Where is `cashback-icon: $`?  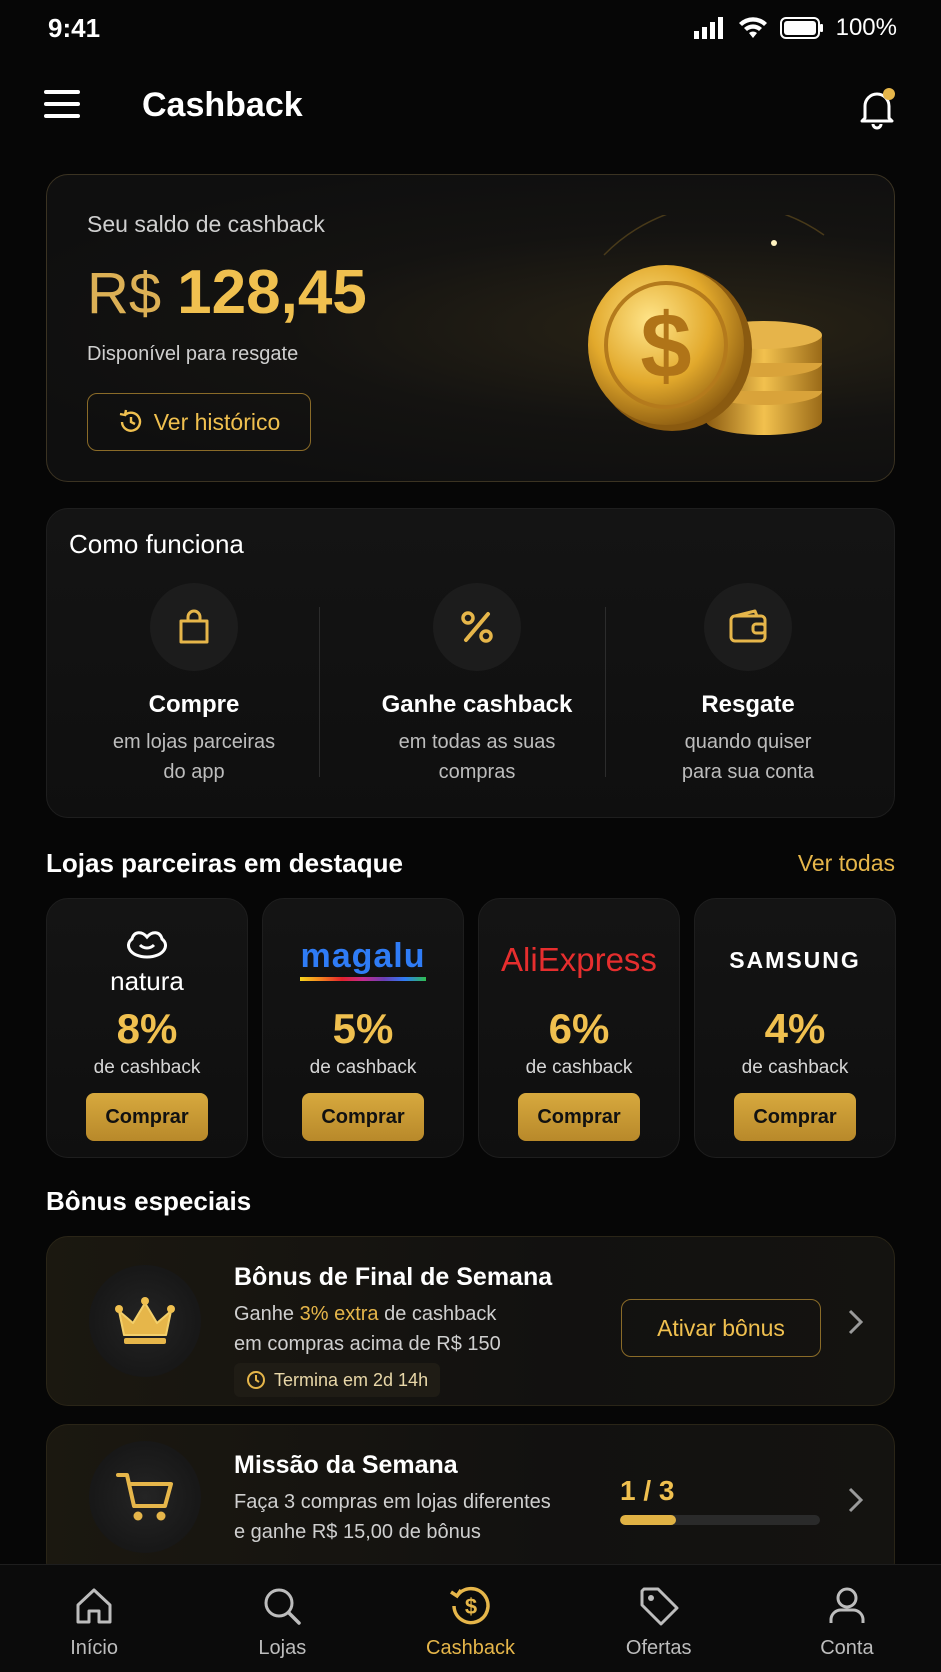
cashback-icon: $ is located at coordinates (471, 1606).